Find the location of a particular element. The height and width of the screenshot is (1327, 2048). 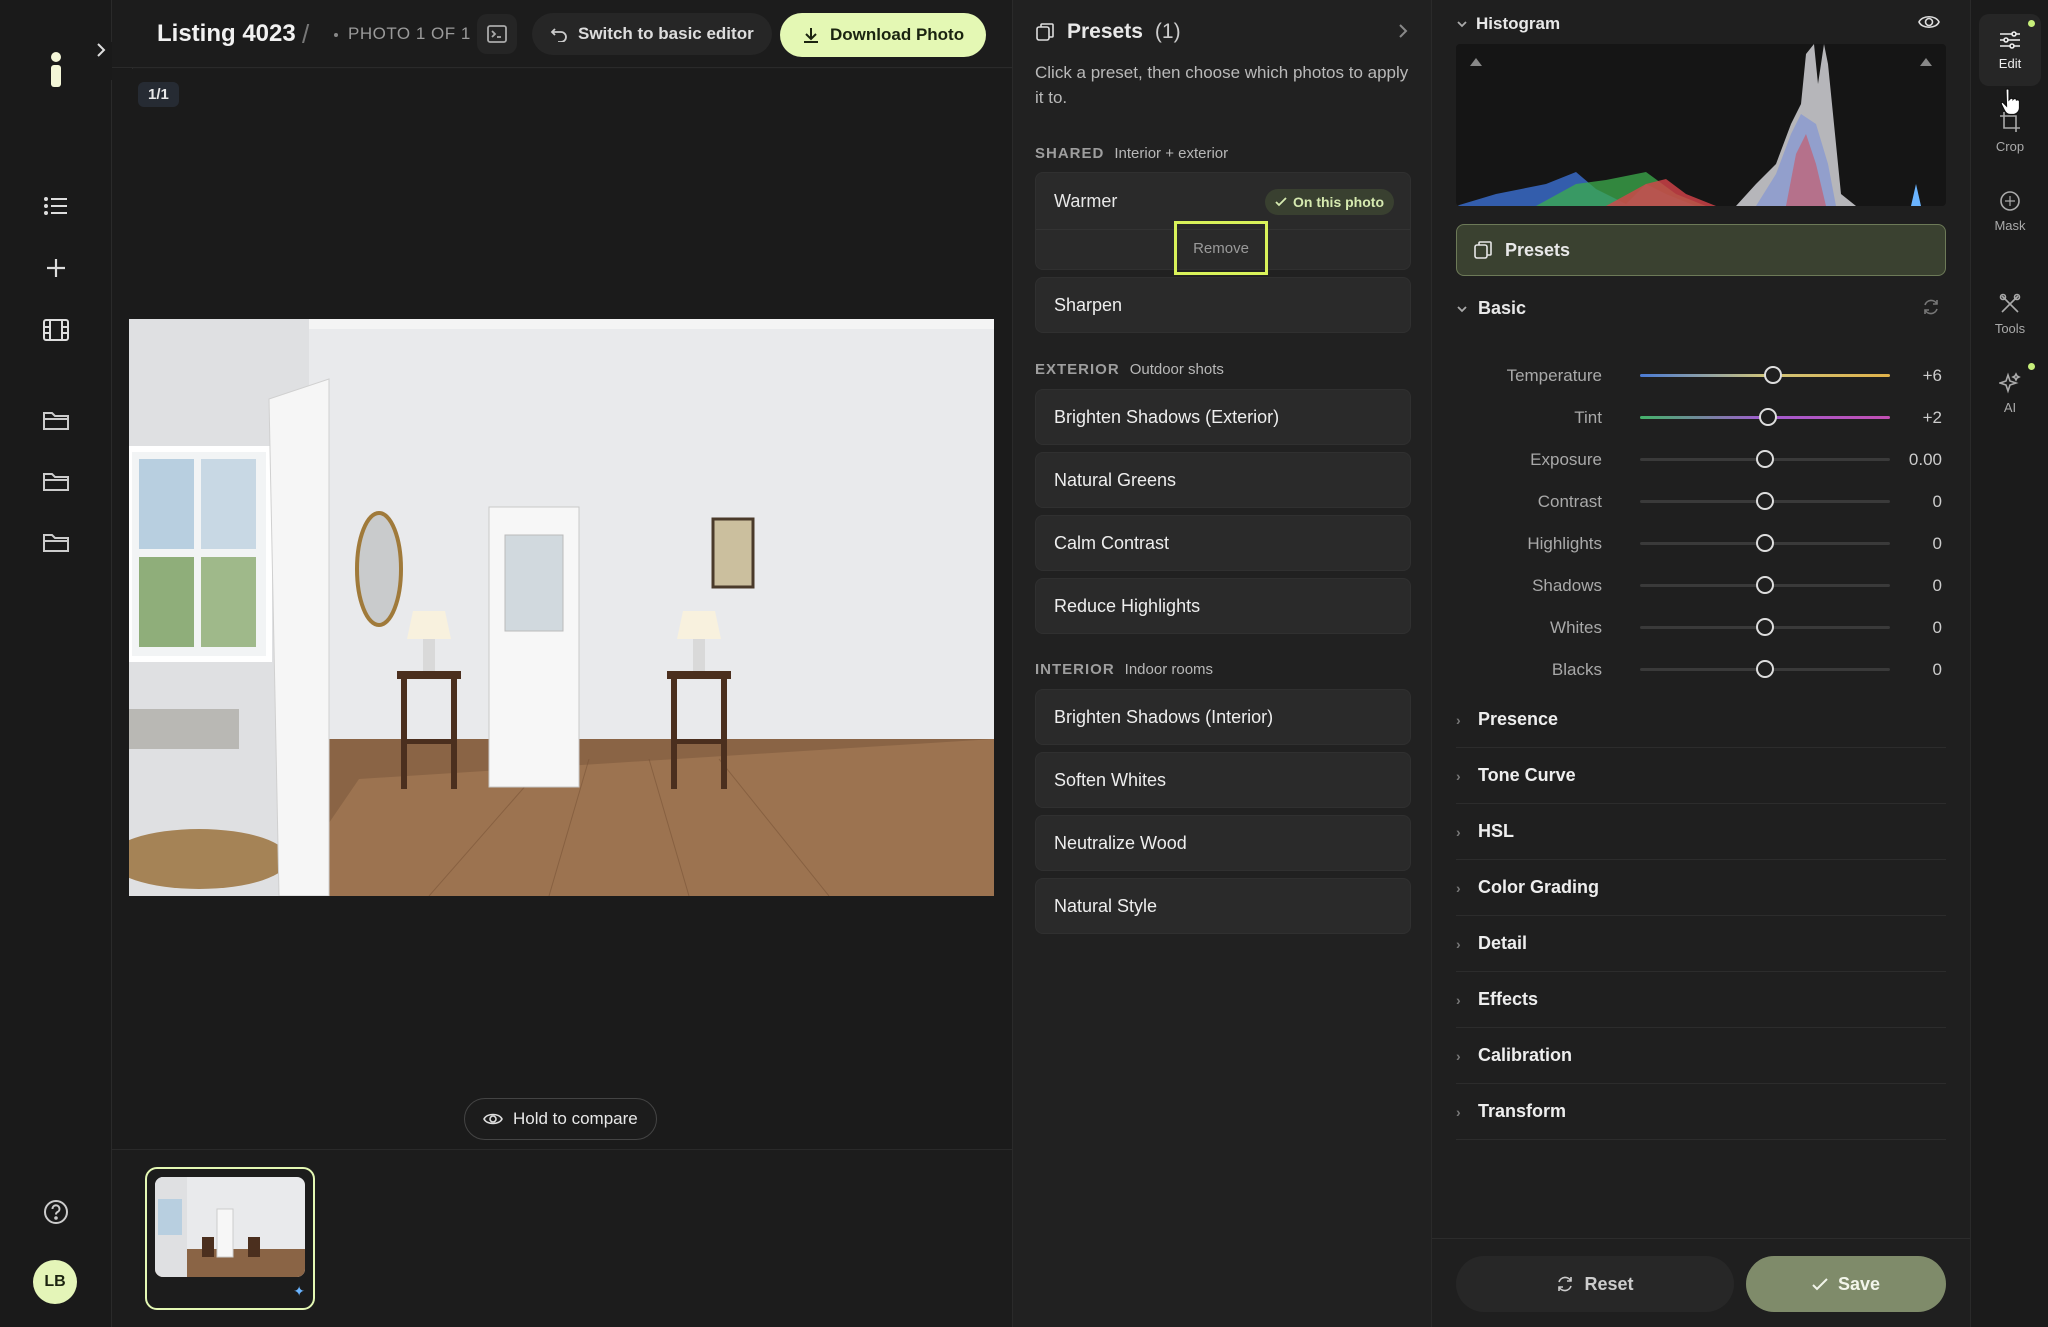

histogram-title: Histogram is located at coordinates (1518, 23).